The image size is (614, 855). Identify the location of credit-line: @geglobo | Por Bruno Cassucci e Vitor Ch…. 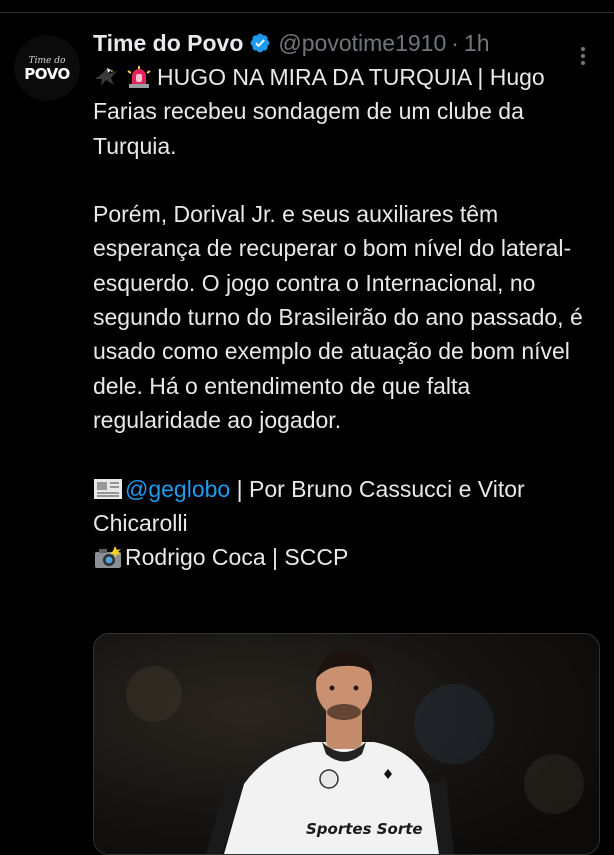
(345, 506).